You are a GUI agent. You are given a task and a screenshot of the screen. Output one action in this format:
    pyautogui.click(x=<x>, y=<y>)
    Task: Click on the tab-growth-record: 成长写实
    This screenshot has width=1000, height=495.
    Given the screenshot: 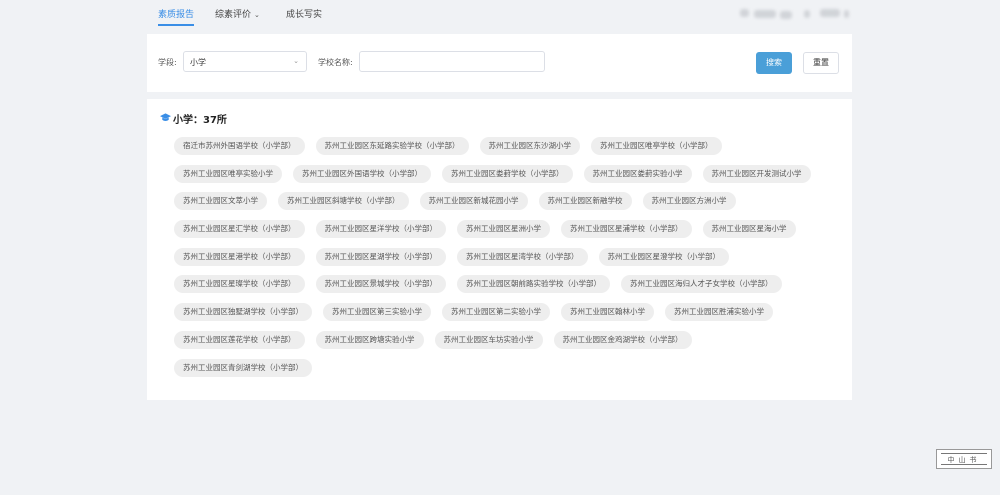 What is the action you would take?
    pyautogui.click(x=304, y=16)
    